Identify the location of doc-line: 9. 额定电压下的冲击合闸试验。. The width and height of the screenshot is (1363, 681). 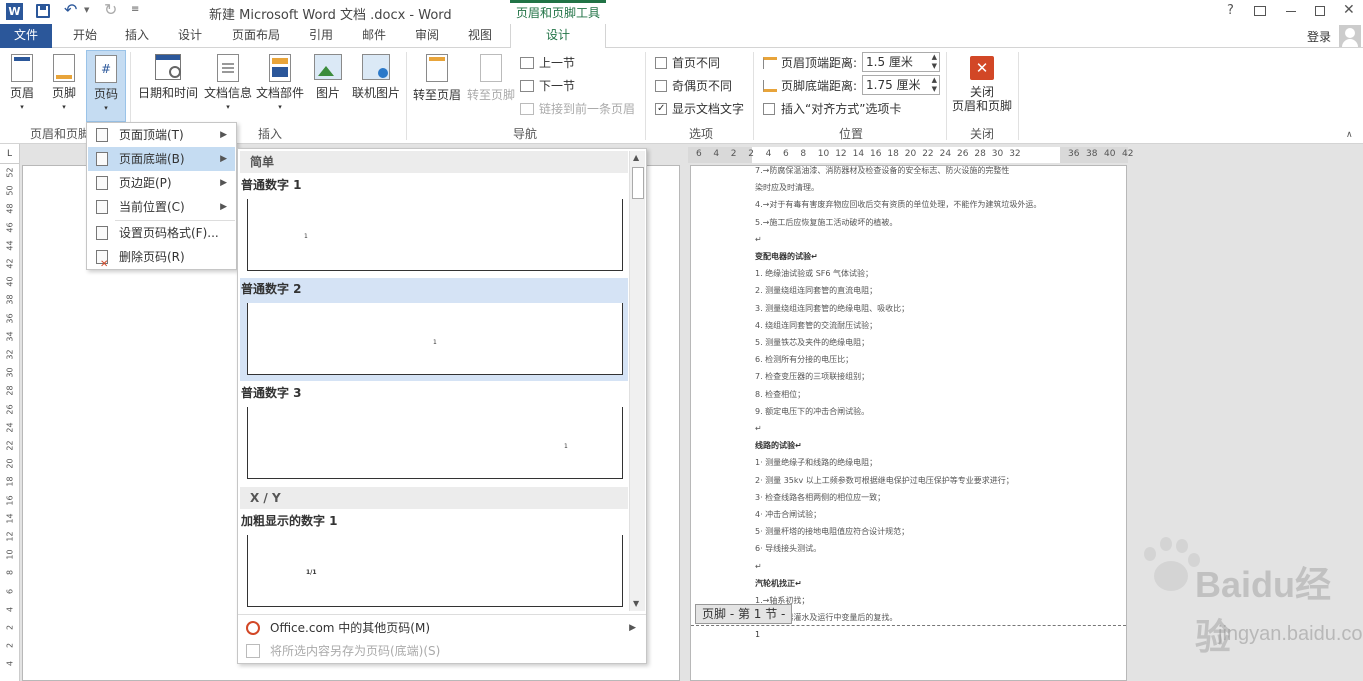
(812, 411).